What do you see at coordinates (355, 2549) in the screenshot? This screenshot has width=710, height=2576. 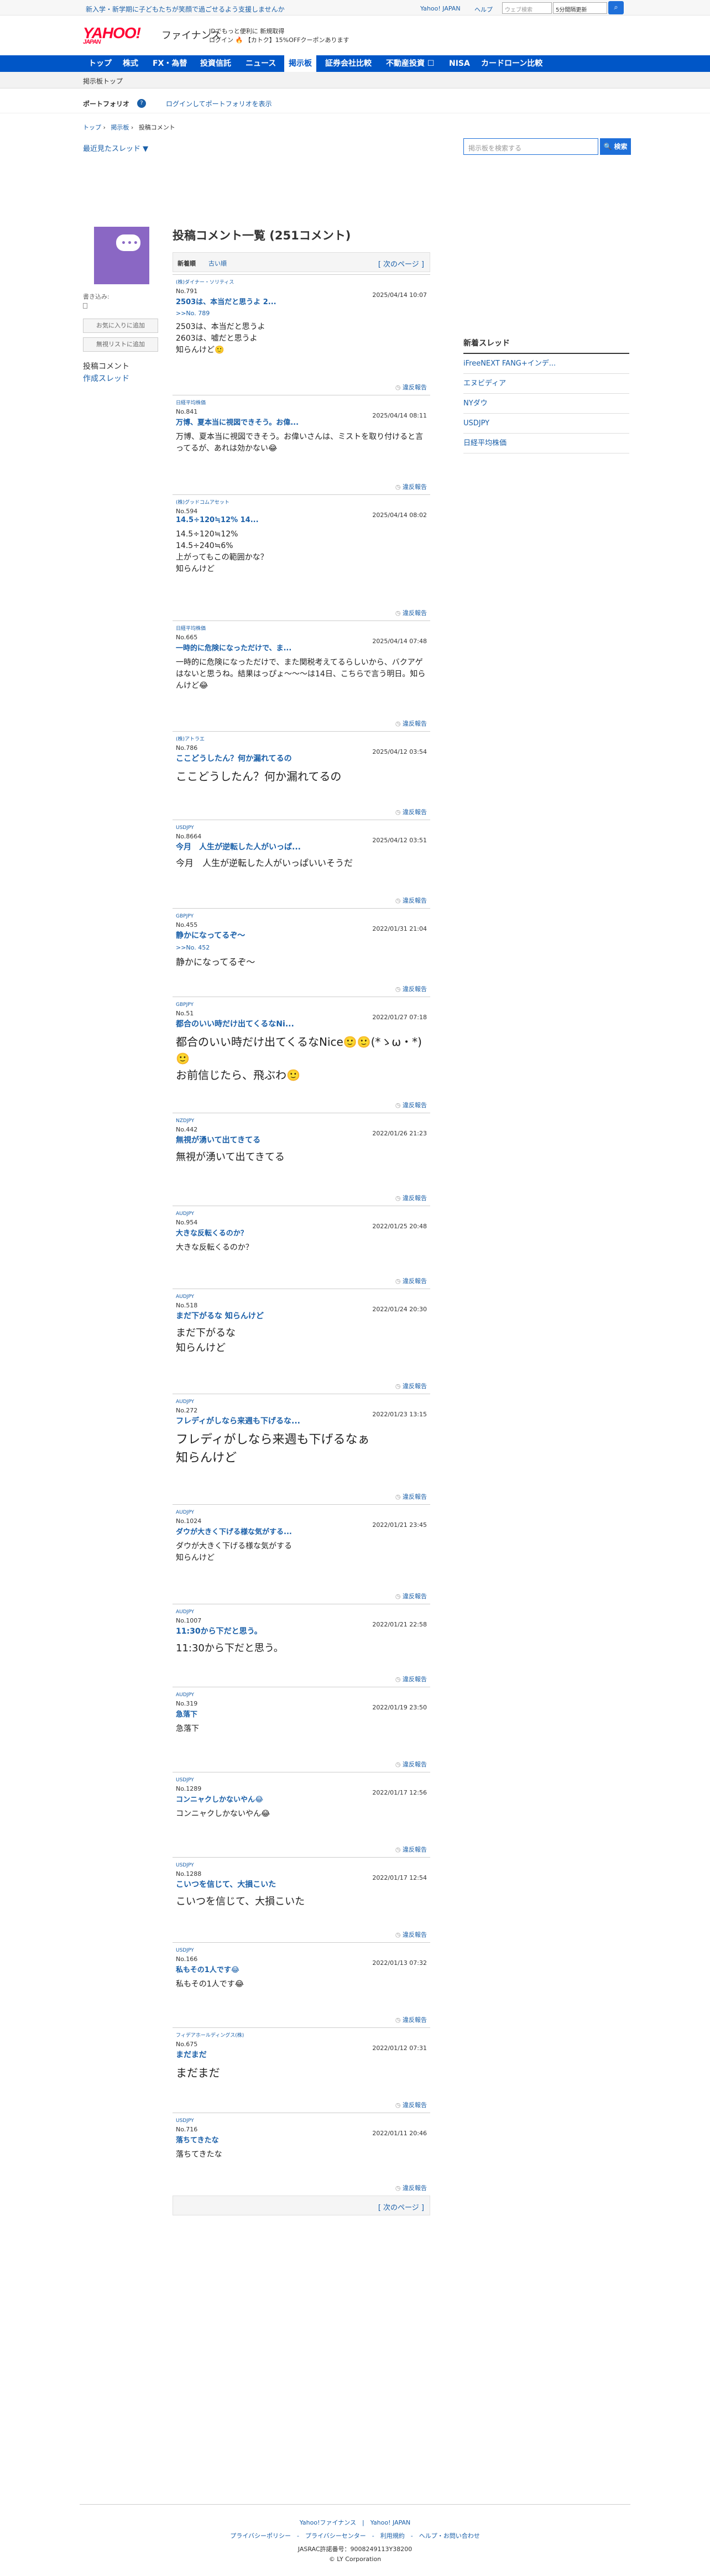 I see `footer-jasrac: JASRAC許諾番号：9008249113Y38200` at bounding box center [355, 2549].